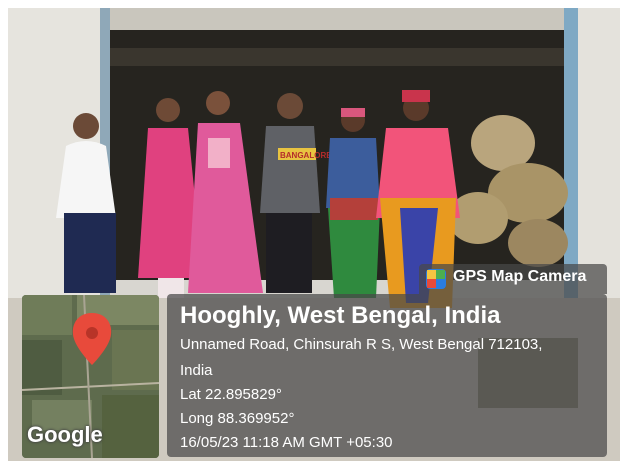 The image size is (628, 469). I want to click on longitude-readout: Long 88.369952°, so click(237, 418).